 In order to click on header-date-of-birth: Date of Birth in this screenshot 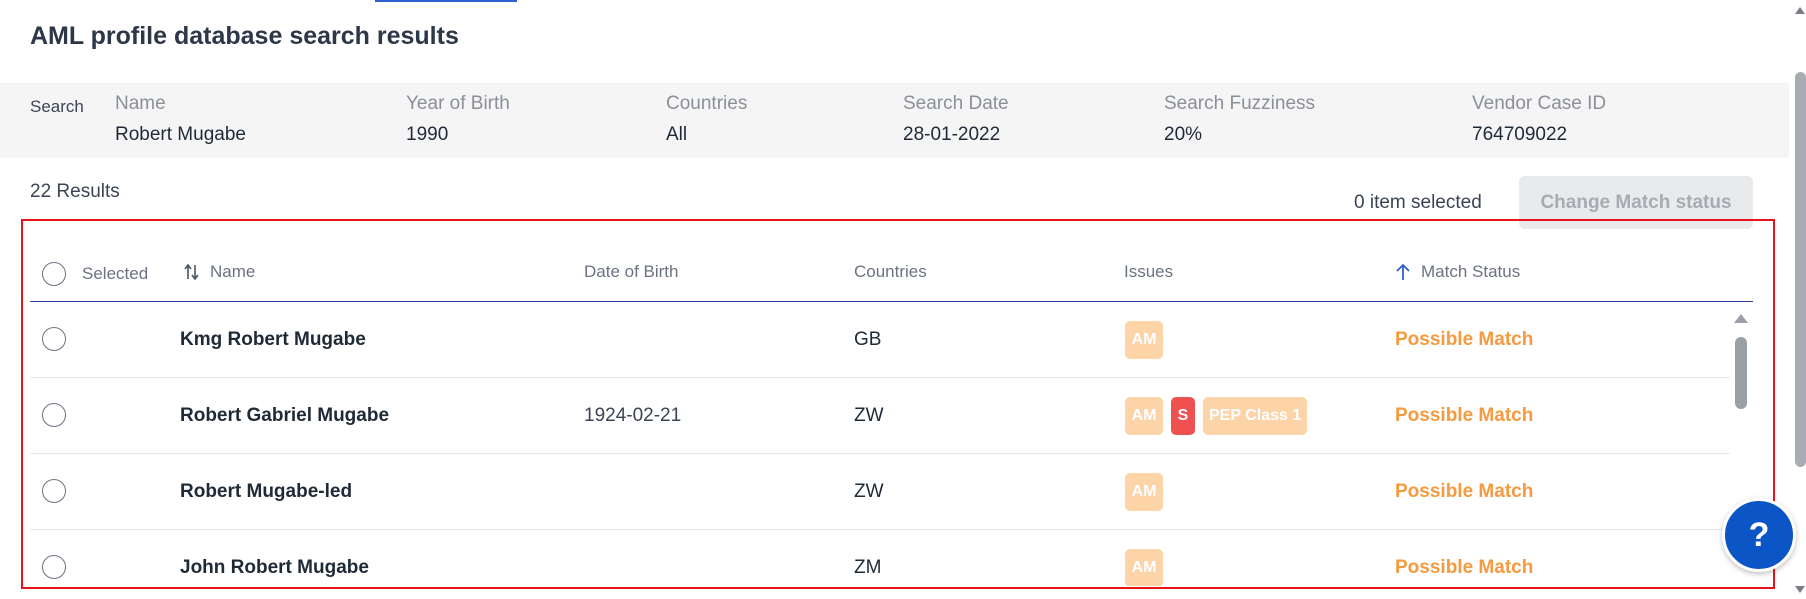, I will do `click(631, 272)`.